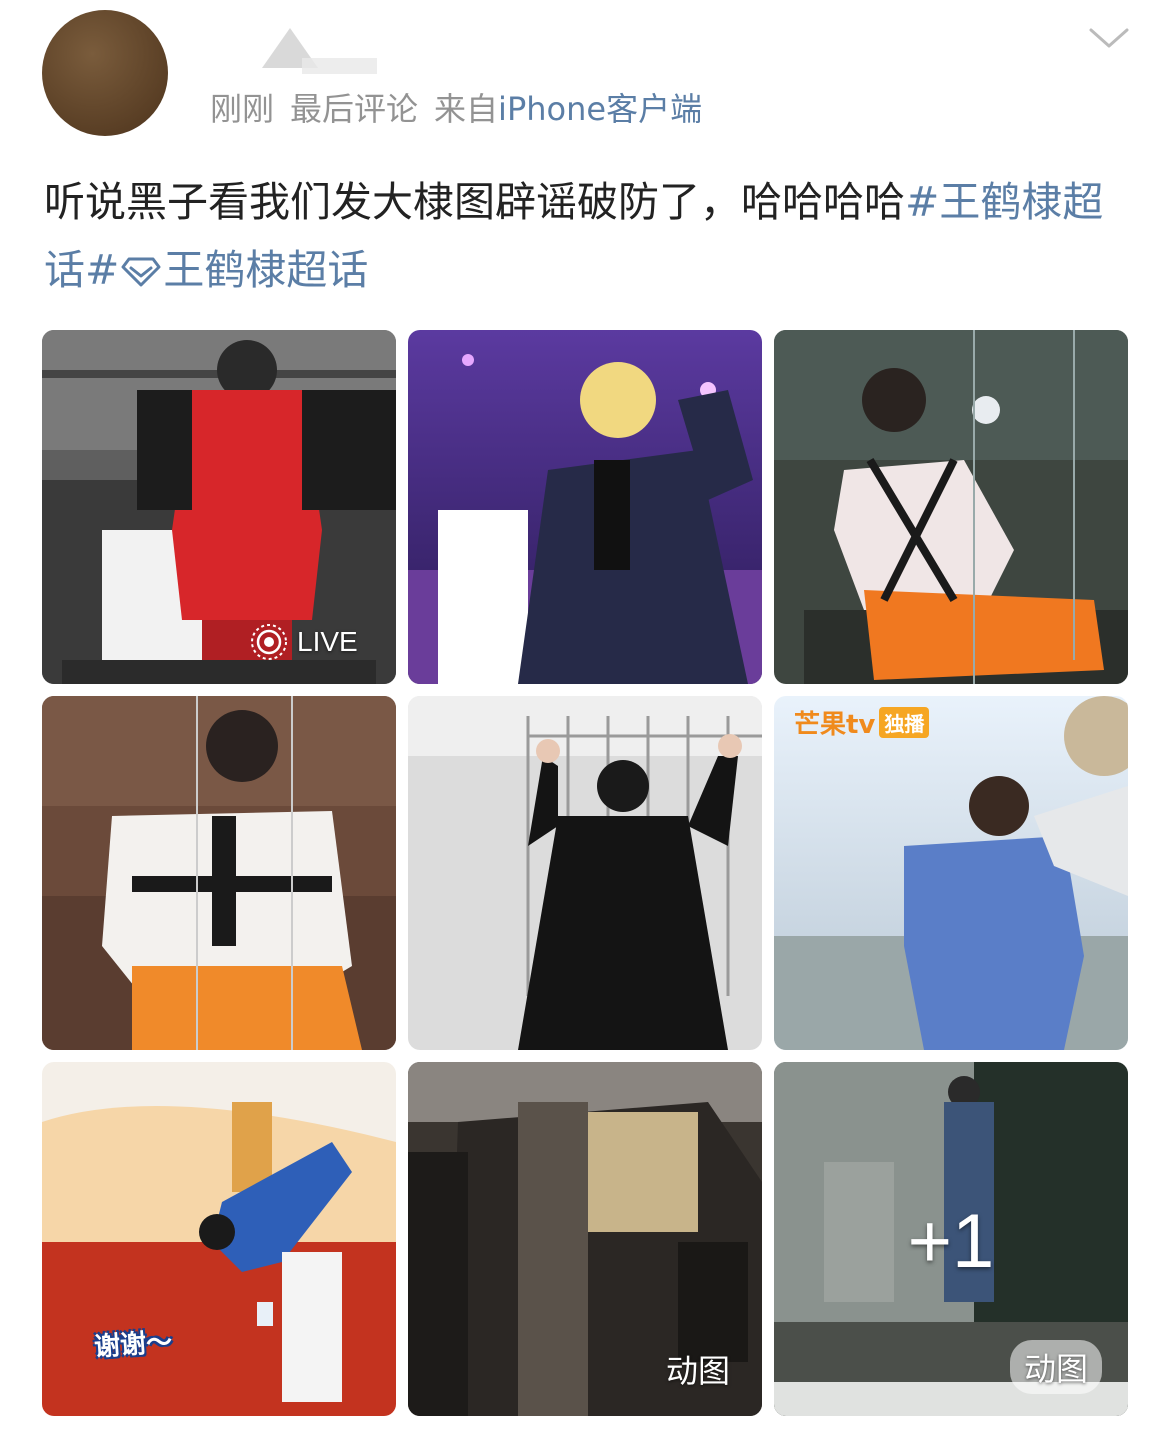 This screenshot has height=1433, width=1170. What do you see at coordinates (904, 722) in the screenshot?
I see `mango-tag: 独播` at bounding box center [904, 722].